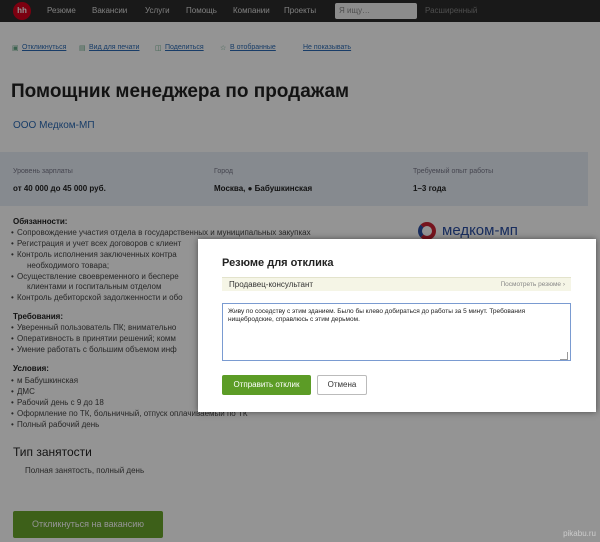  I want to click on resume-select-row: Продавец-консультант Посмотреть резюме ›, so click(396, 284).